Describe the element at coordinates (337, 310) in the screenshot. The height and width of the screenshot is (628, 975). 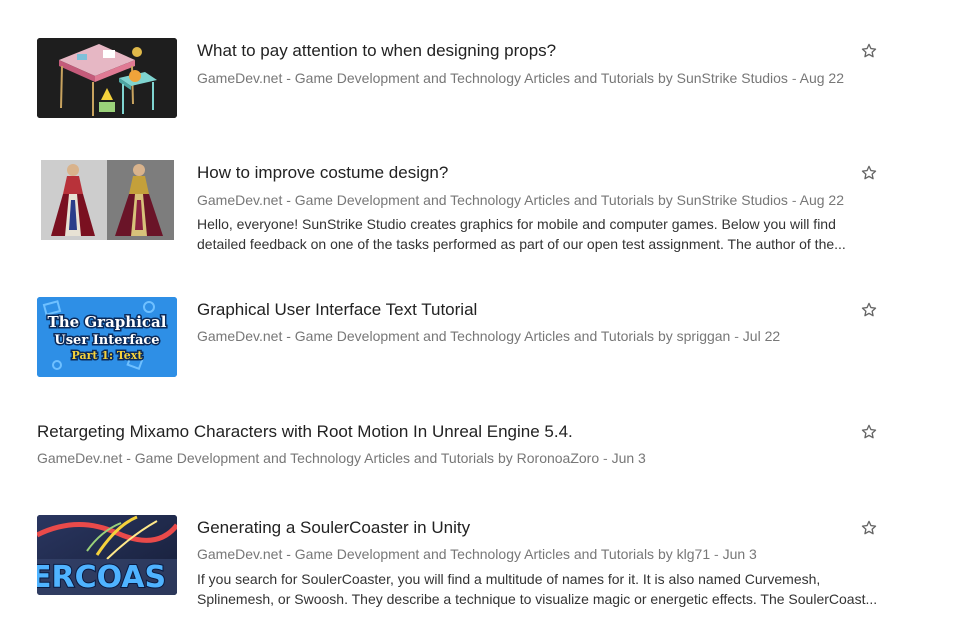
I see `article-title: Graphical User Interface Text Tutorial` at that location.